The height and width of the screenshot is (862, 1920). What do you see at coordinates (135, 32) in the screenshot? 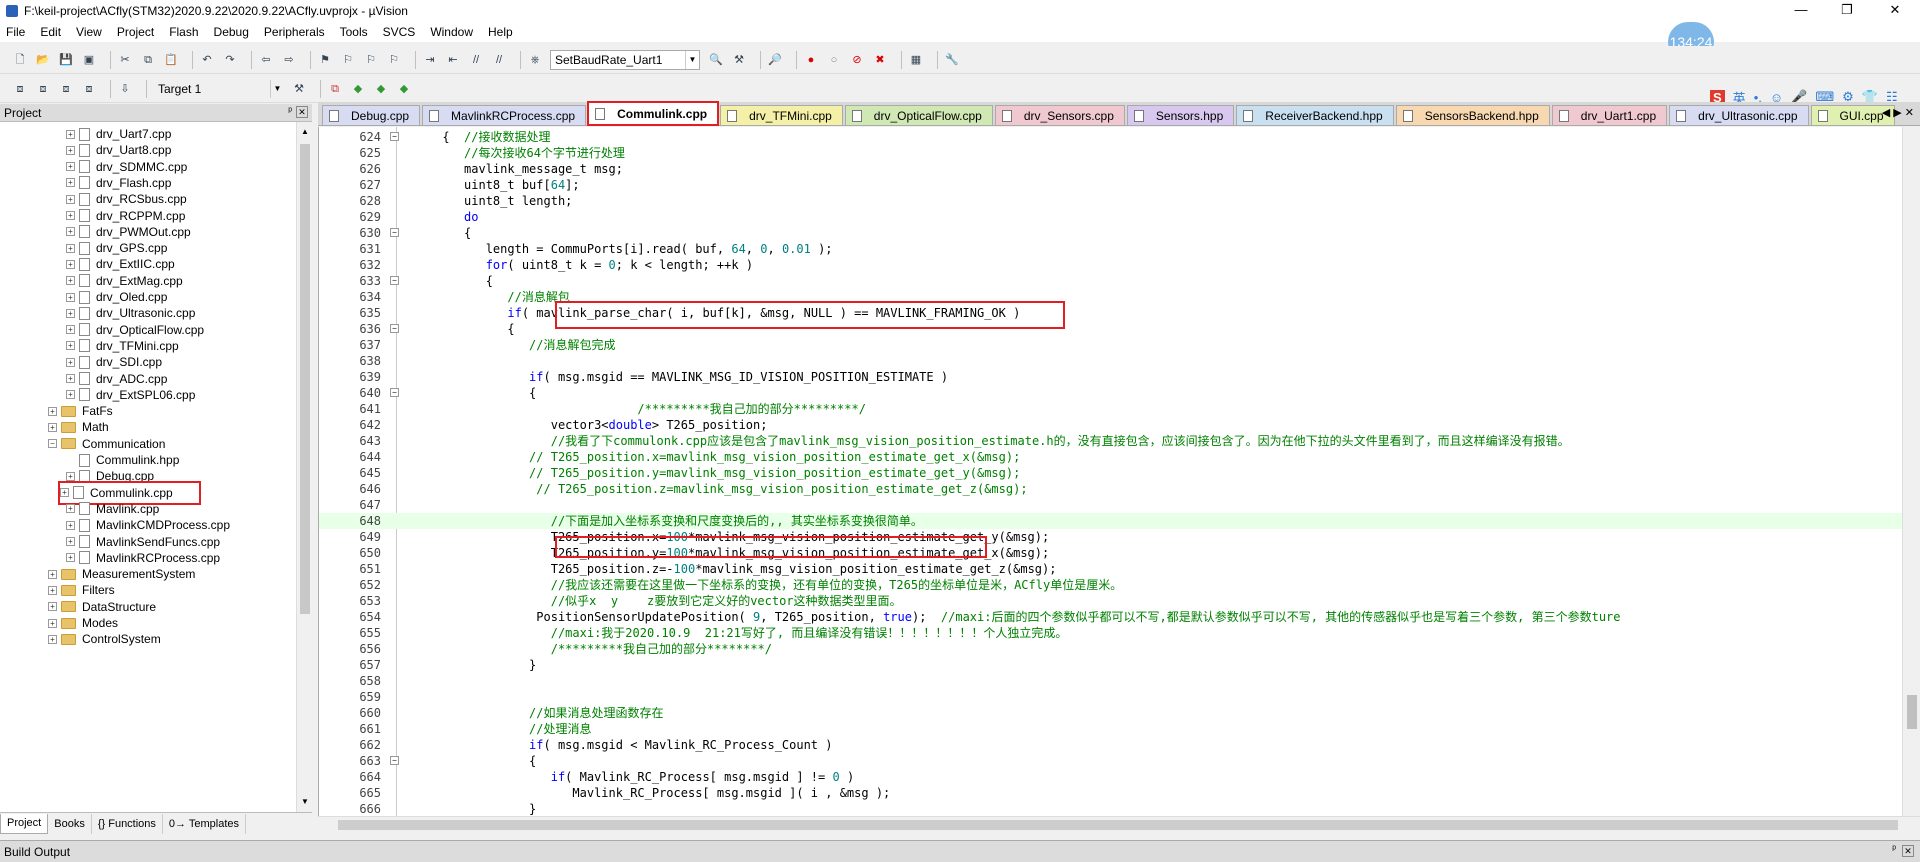
I see `menu-project: Project` at bounding box center [135, 32].